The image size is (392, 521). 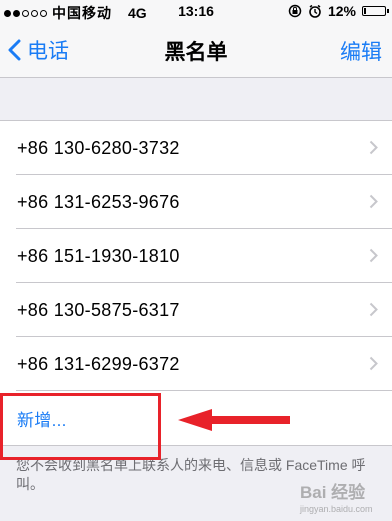 I want to click on edit-button: 编辑, so click(x=361, y=51).